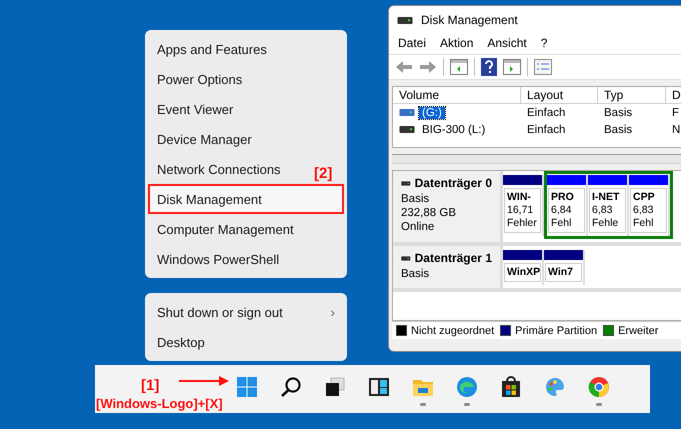 This screenshot has height=429, width=681. I want to click on table-cell: (G:), so click(432, 112).